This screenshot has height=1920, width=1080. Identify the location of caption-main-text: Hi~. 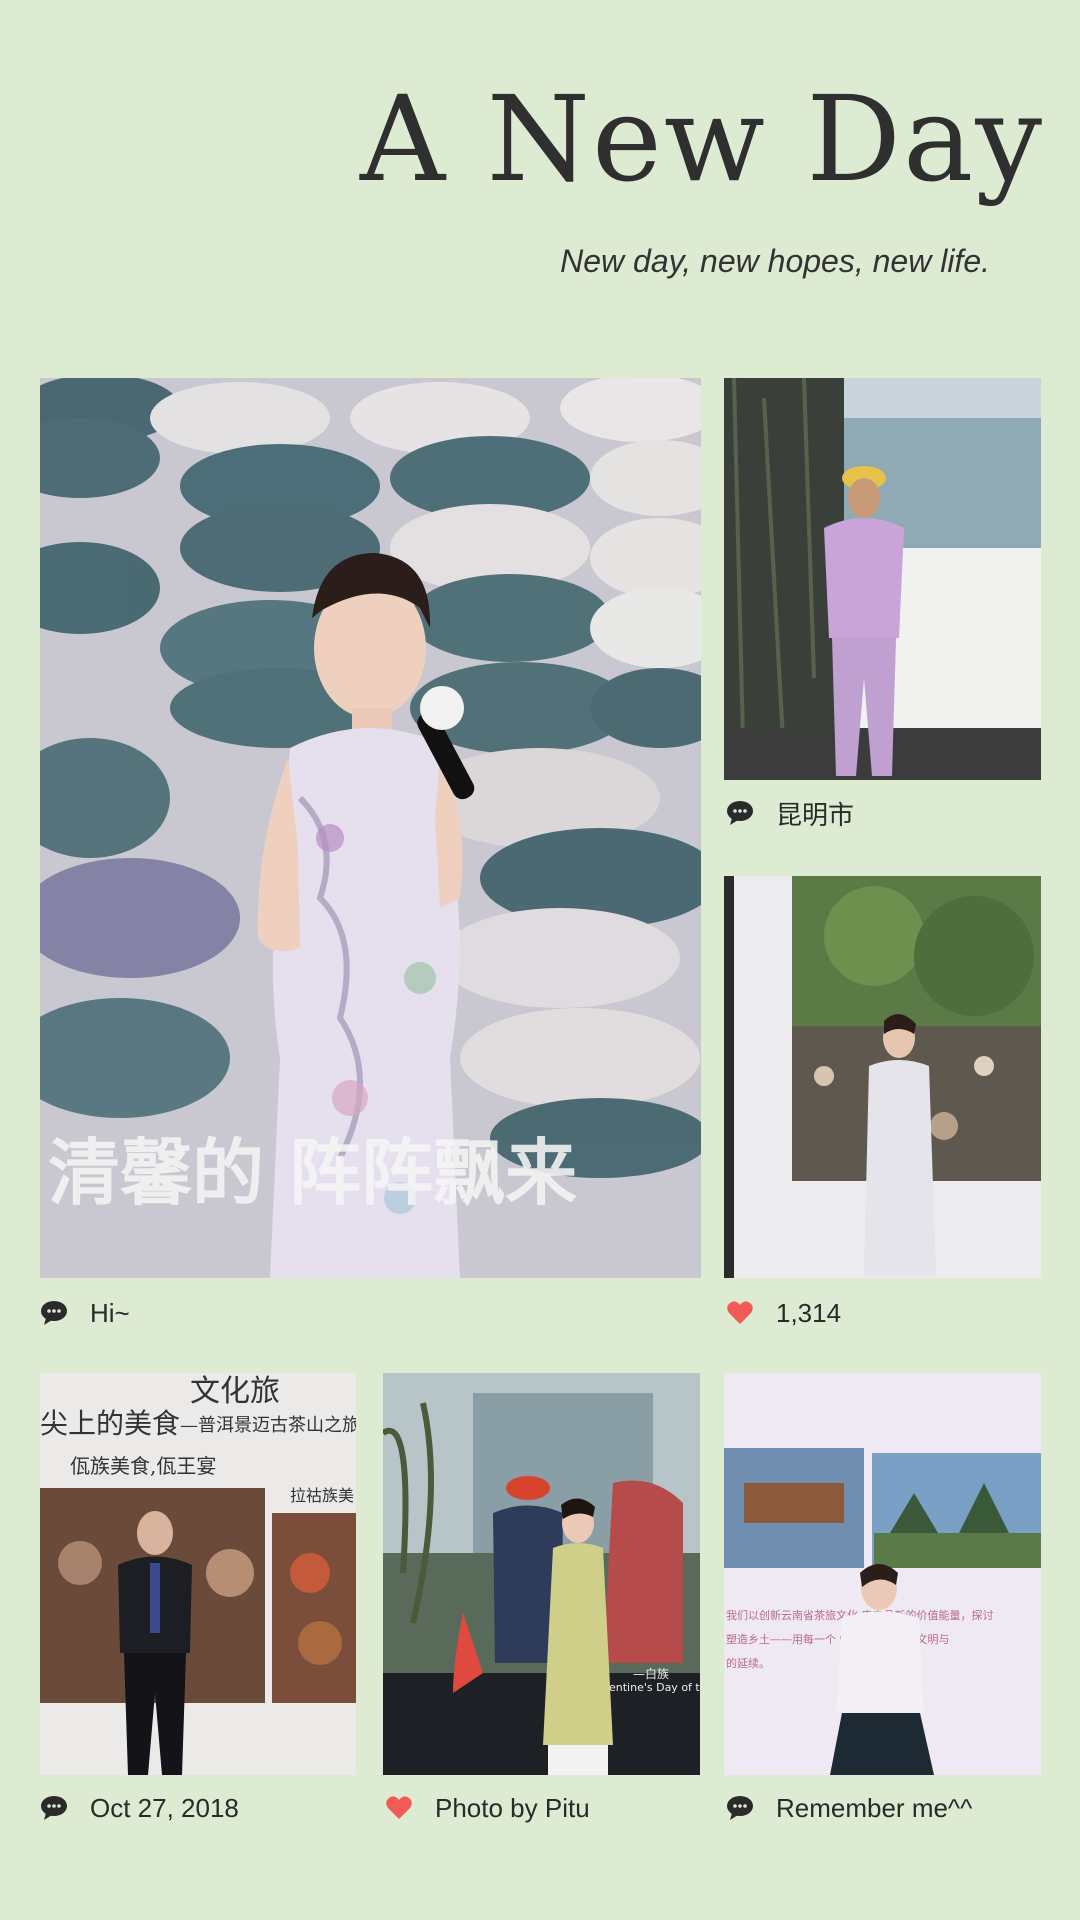
(110, 1312).